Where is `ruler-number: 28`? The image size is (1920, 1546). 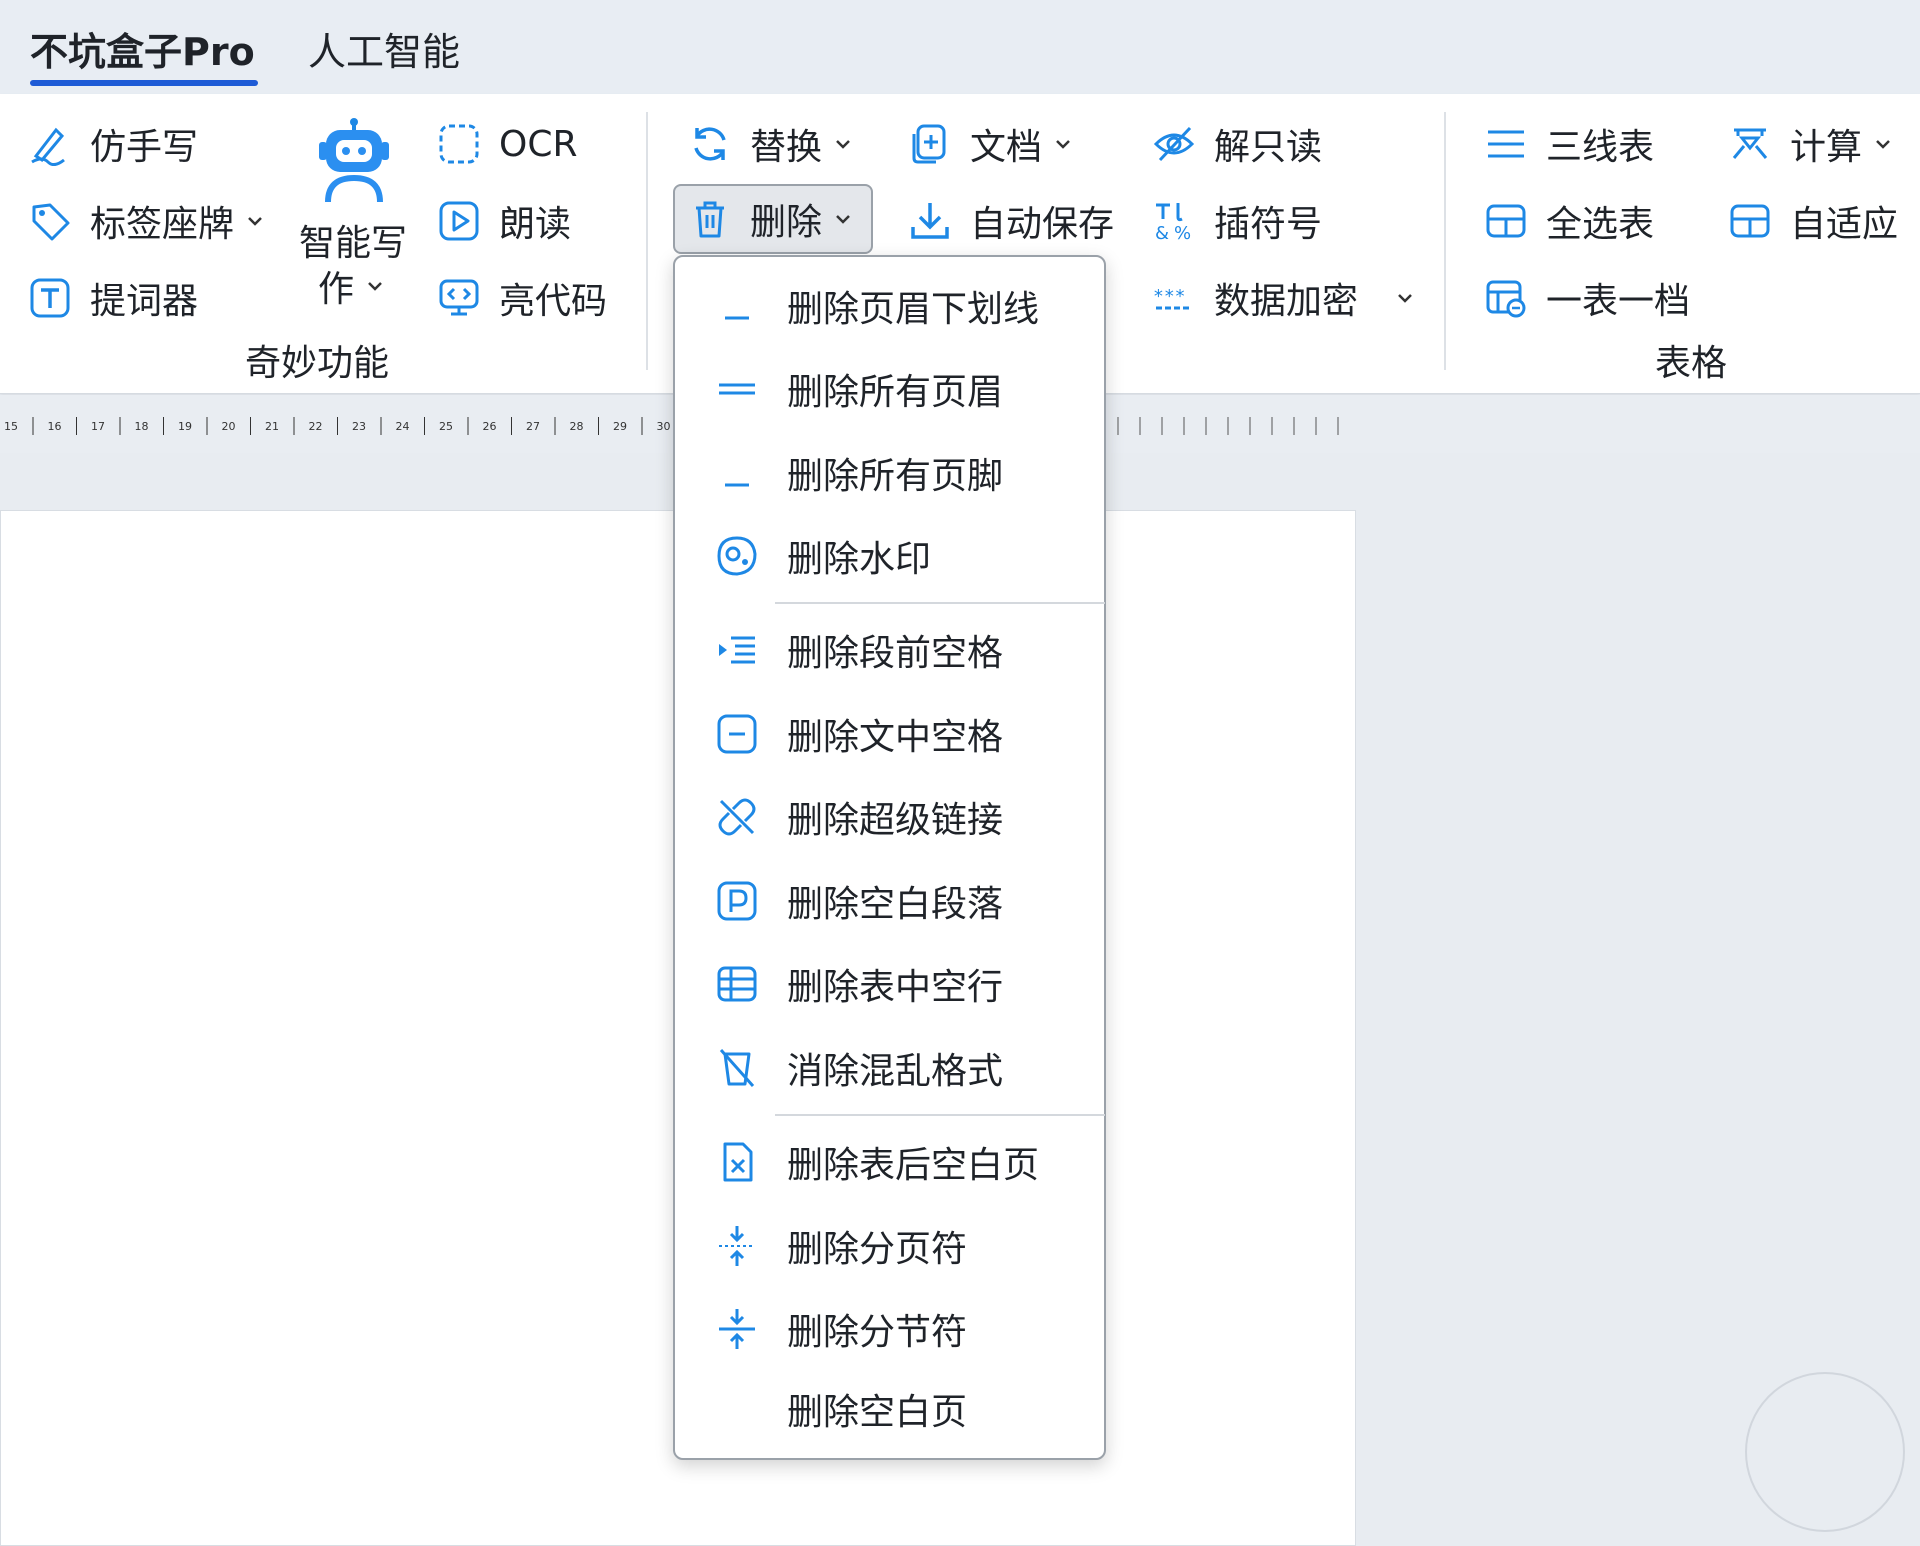
ruler-number: 28 is located at coordinates (577, 426).